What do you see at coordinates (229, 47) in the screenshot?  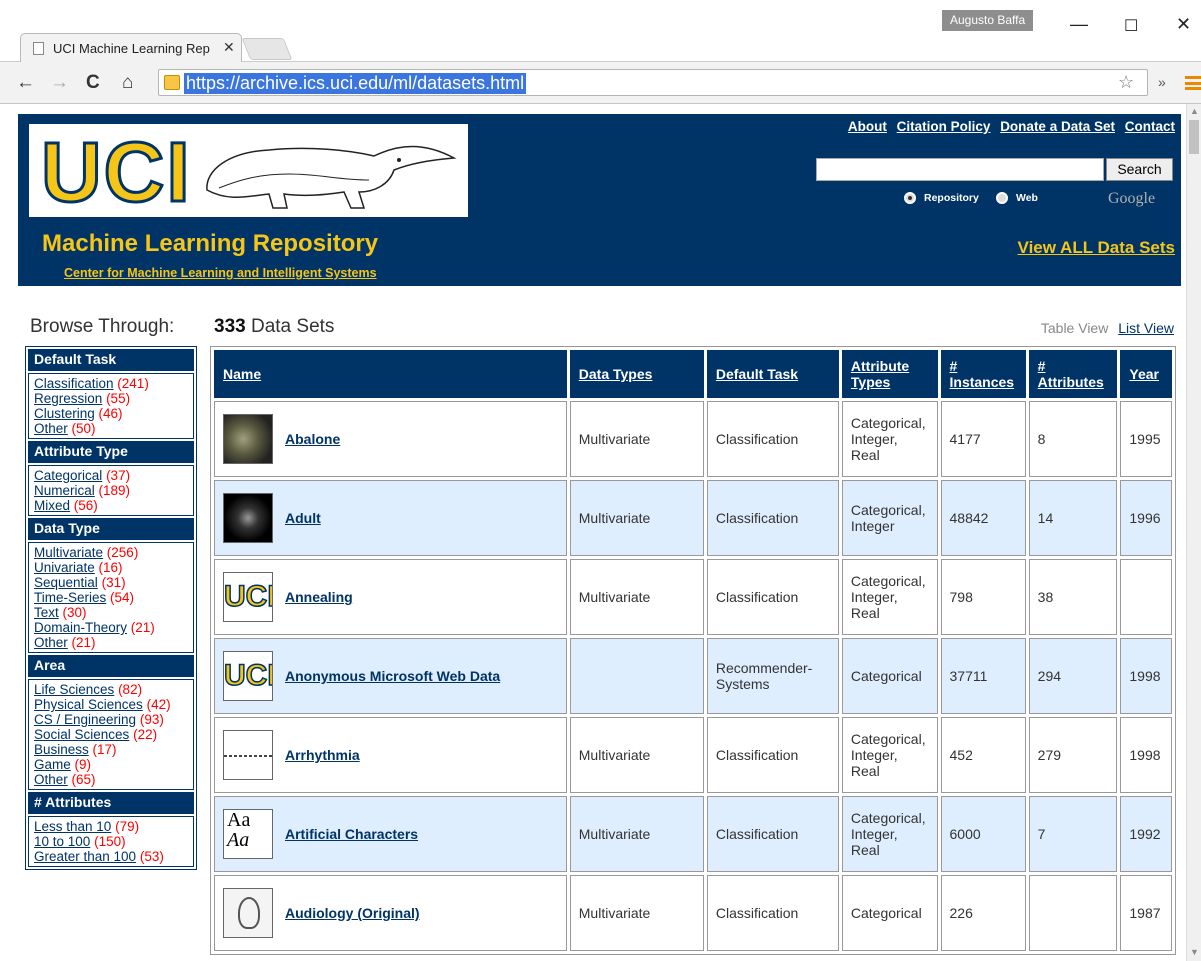 I see `close-tab-icon: ✕` at bounding box center [229, 47].